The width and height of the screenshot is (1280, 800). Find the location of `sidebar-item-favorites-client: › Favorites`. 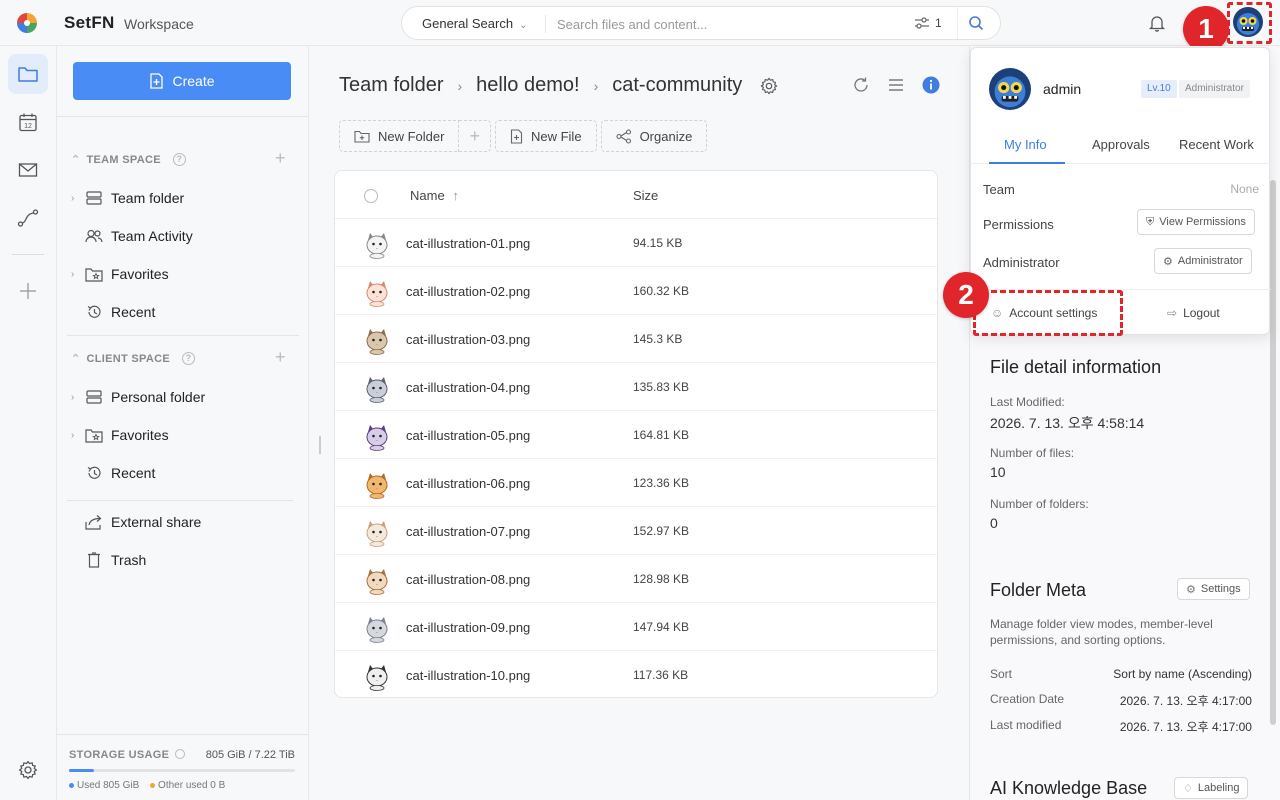

sidebar-item-favorites-client: › Favorites is located at coordinates (183, 435).